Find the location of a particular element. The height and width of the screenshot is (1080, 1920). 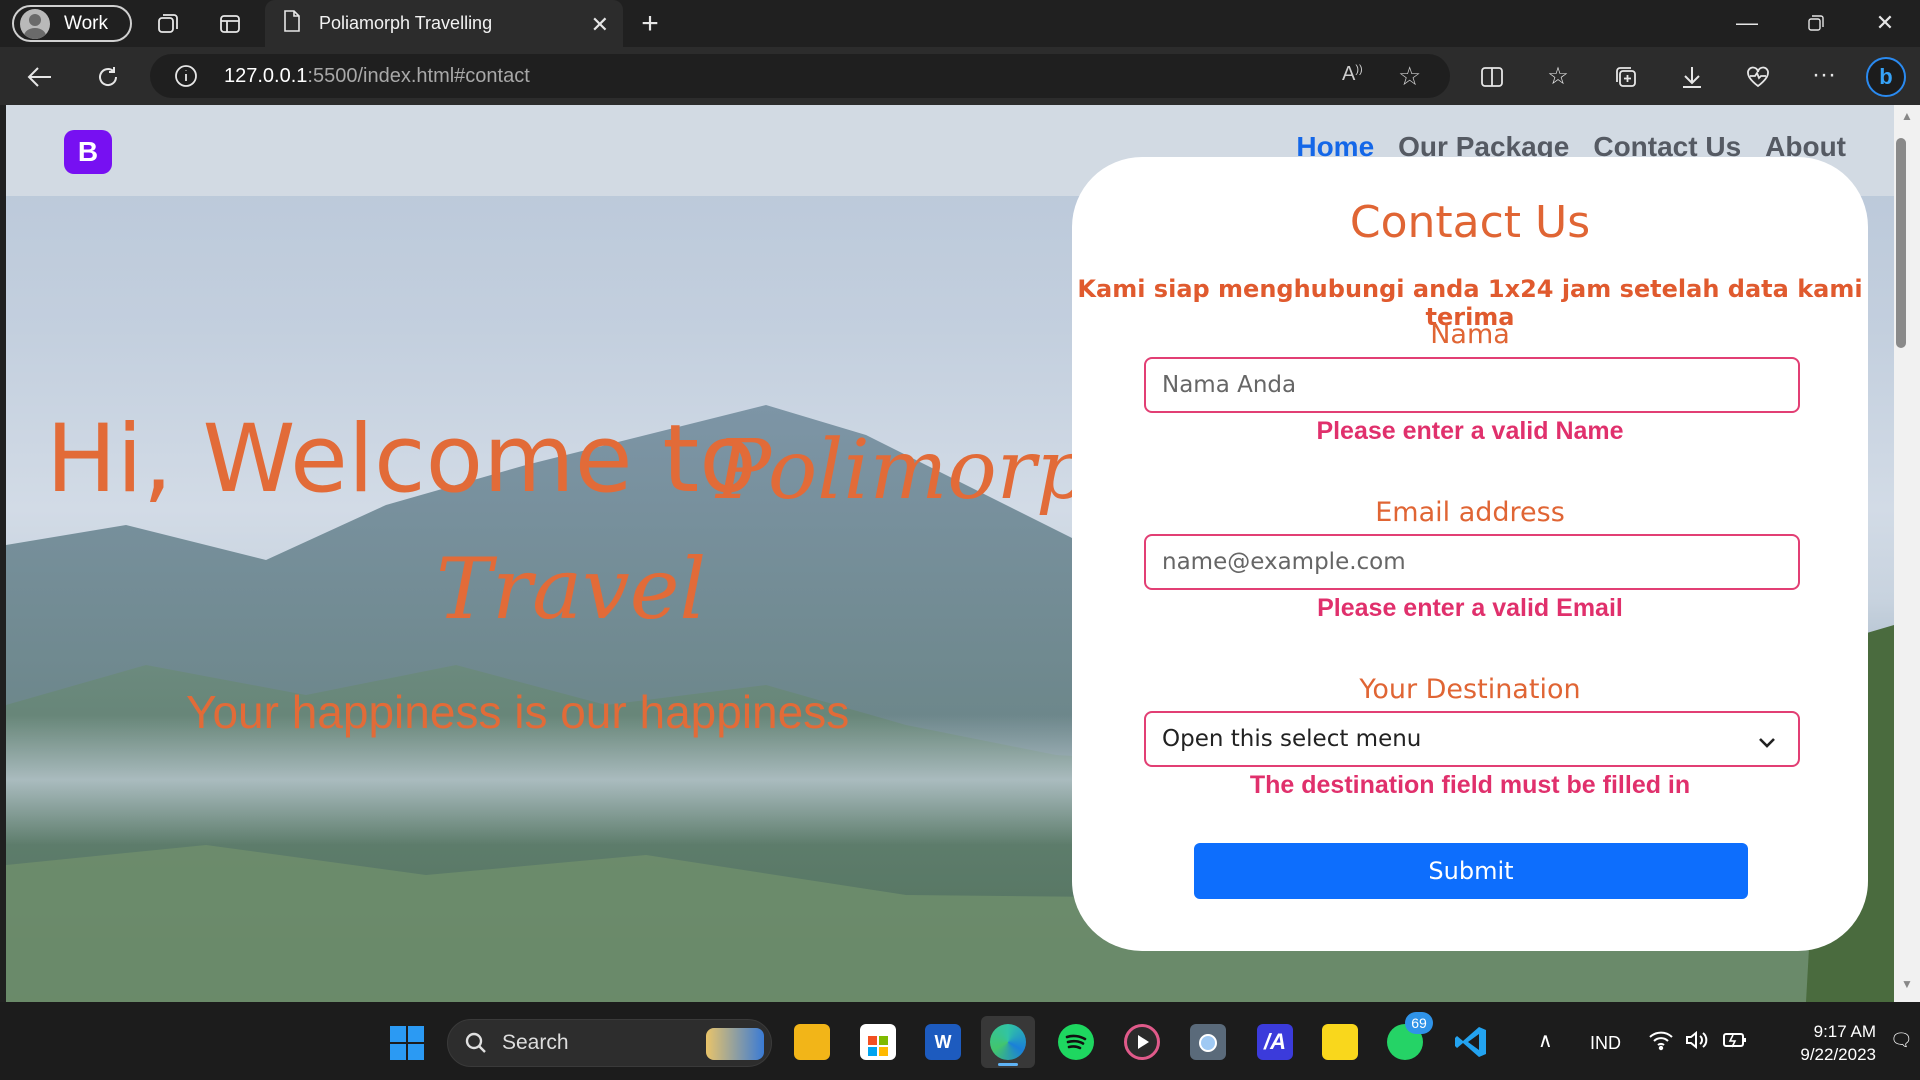

destination-label: Your Destination is located at coordinates (1470, 689).